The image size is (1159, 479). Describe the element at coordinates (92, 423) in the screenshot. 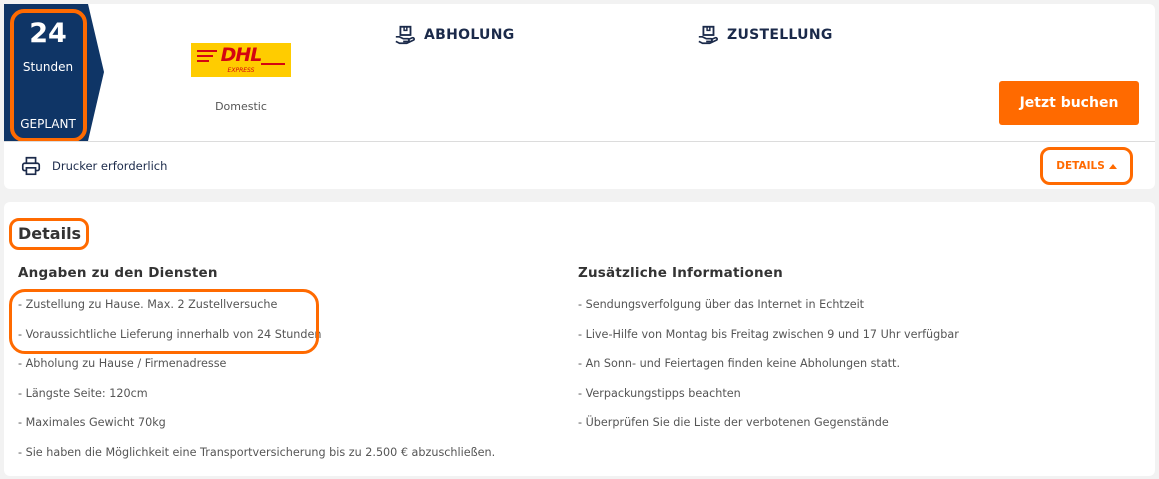

I see `list-item: - Maximales Gewicht 70kg` at that location.